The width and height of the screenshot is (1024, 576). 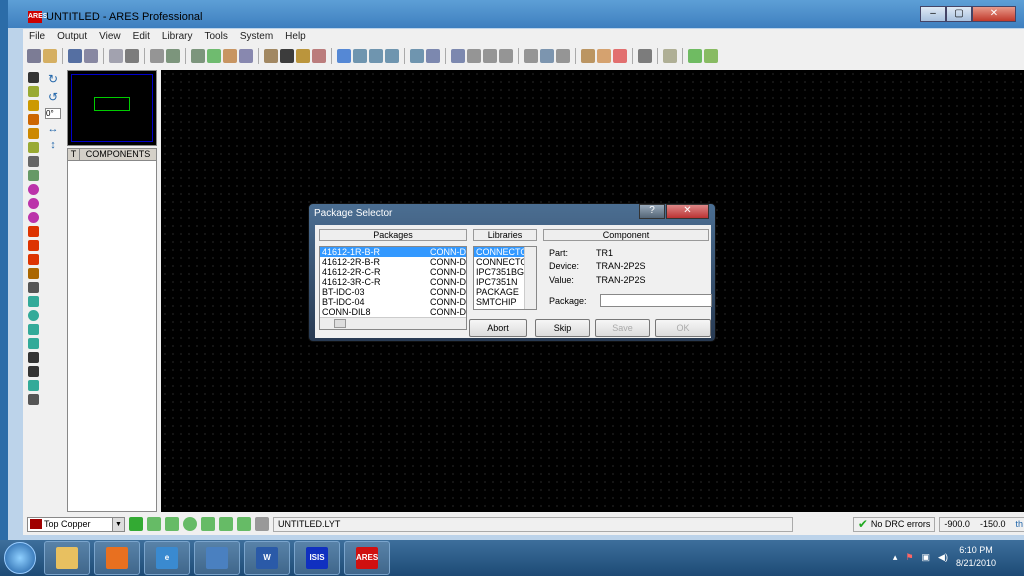 What do you see at coordinates (687, 211) in the screenshot?
I see `dialog-close-button: ✕` at bounding box center [687, 211].